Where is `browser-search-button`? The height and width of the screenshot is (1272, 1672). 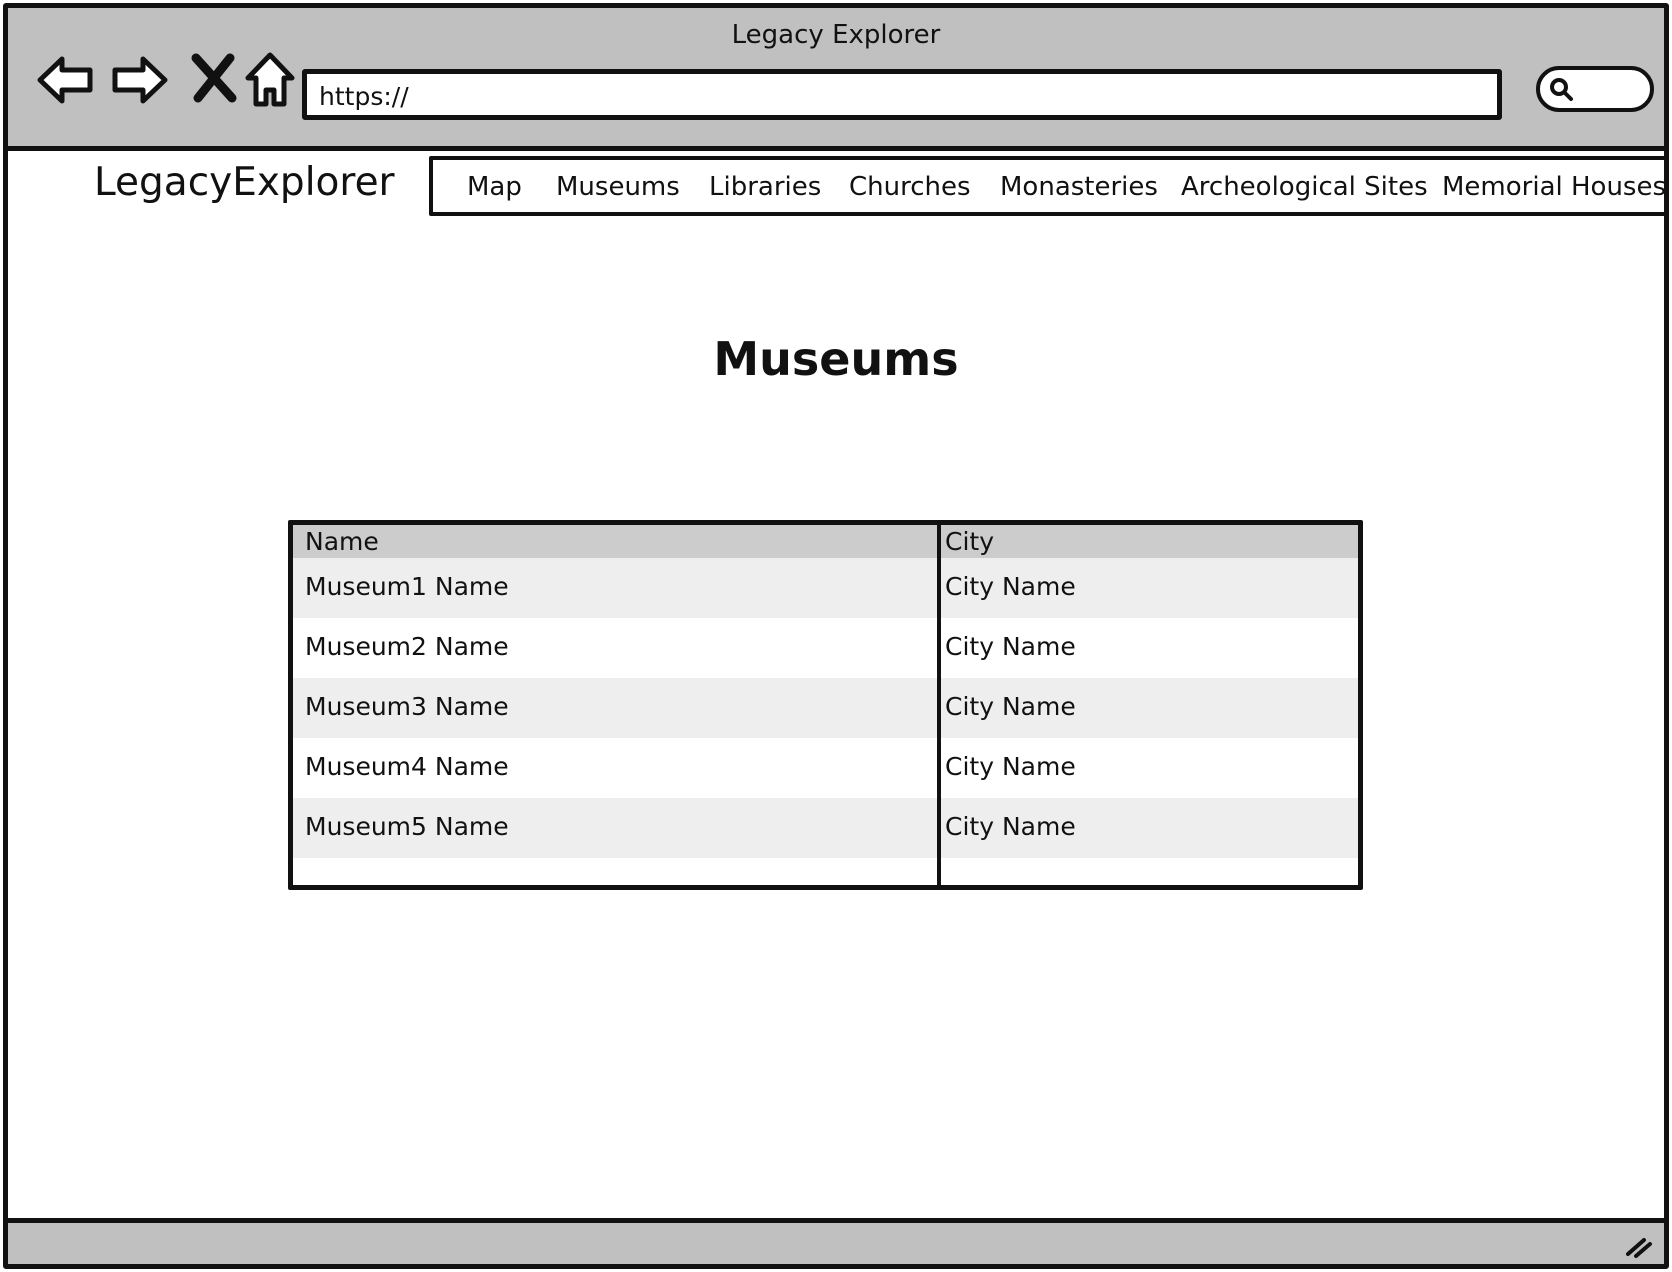 browser-search-button is located at coordinates (1595, 89).